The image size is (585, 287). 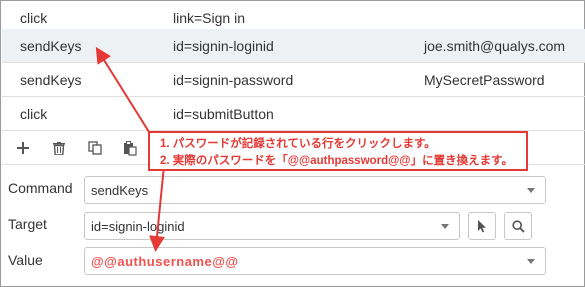 What do you see at coordinates (125, 93) in the screenshot?
I see `arrow-to-selected-row` at bounding box center [125, 93].